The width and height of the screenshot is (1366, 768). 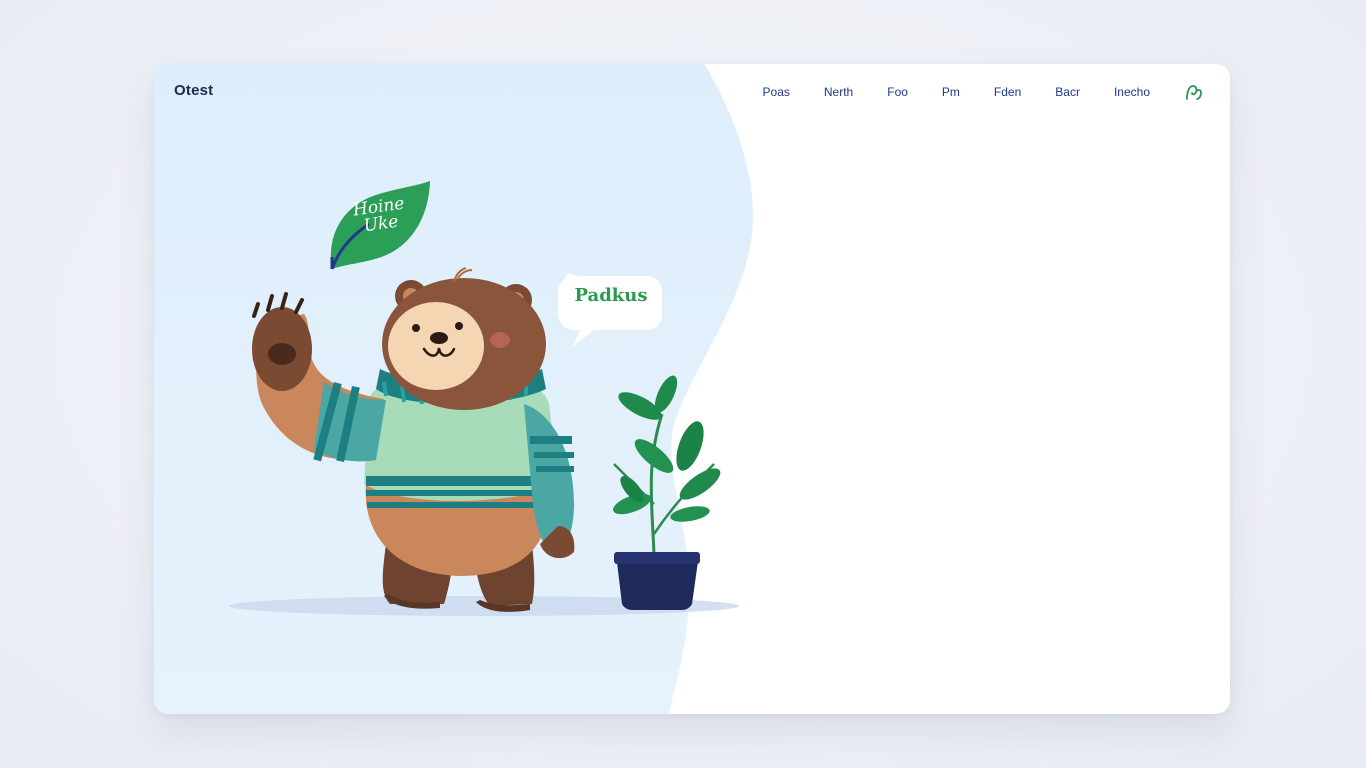 What do you see at coordinates (611, 295) in the screenshot?
I see `speech-bubble-text: Padkus` at bounding box center [611, 295].